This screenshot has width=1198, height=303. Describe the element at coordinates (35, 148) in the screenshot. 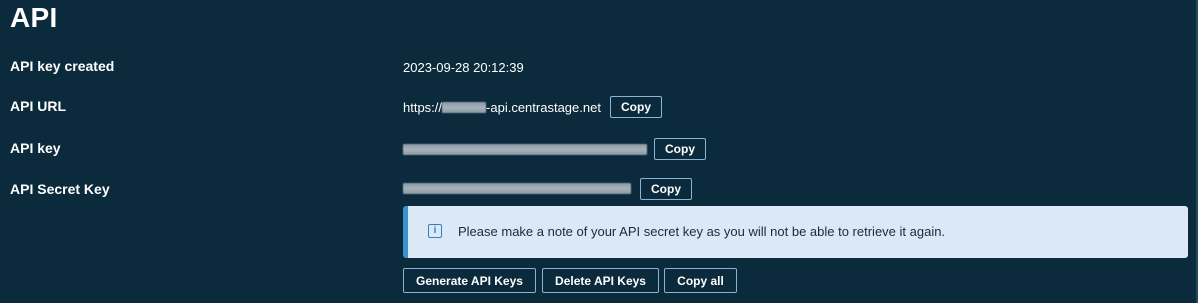

I see `api-key-label: API key` at that location.